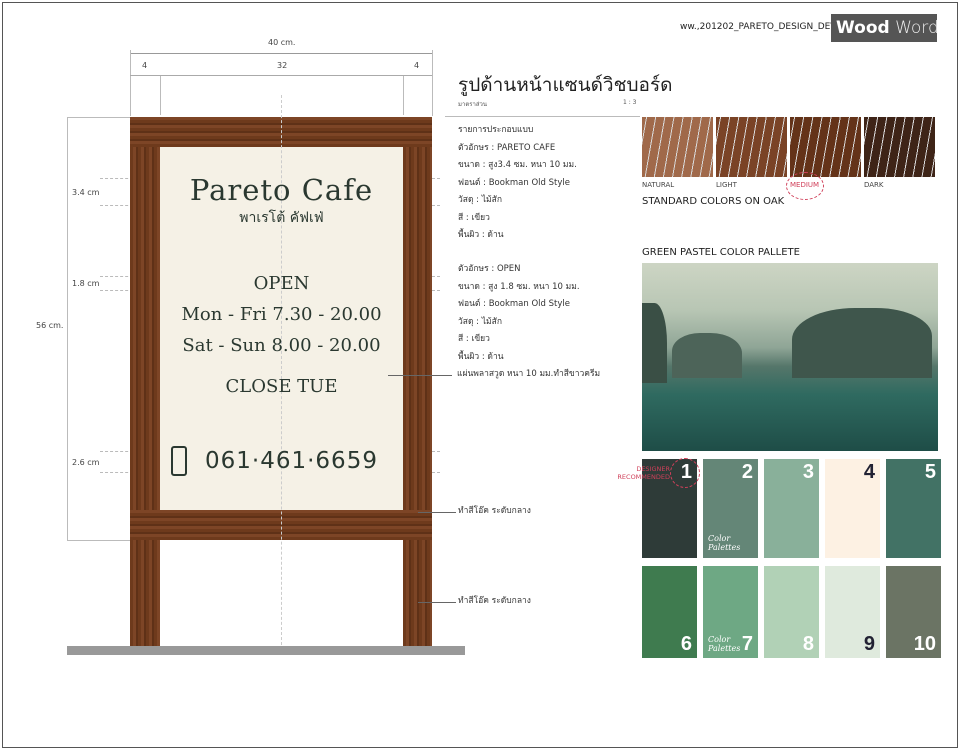 This screenshot has width=960, height=750. What do you see at coordinates (721, 252) in the screenshot?
I see `palette-title: GREEN PASTEL COLOR PALLETE` at bounding box center [721, 252].